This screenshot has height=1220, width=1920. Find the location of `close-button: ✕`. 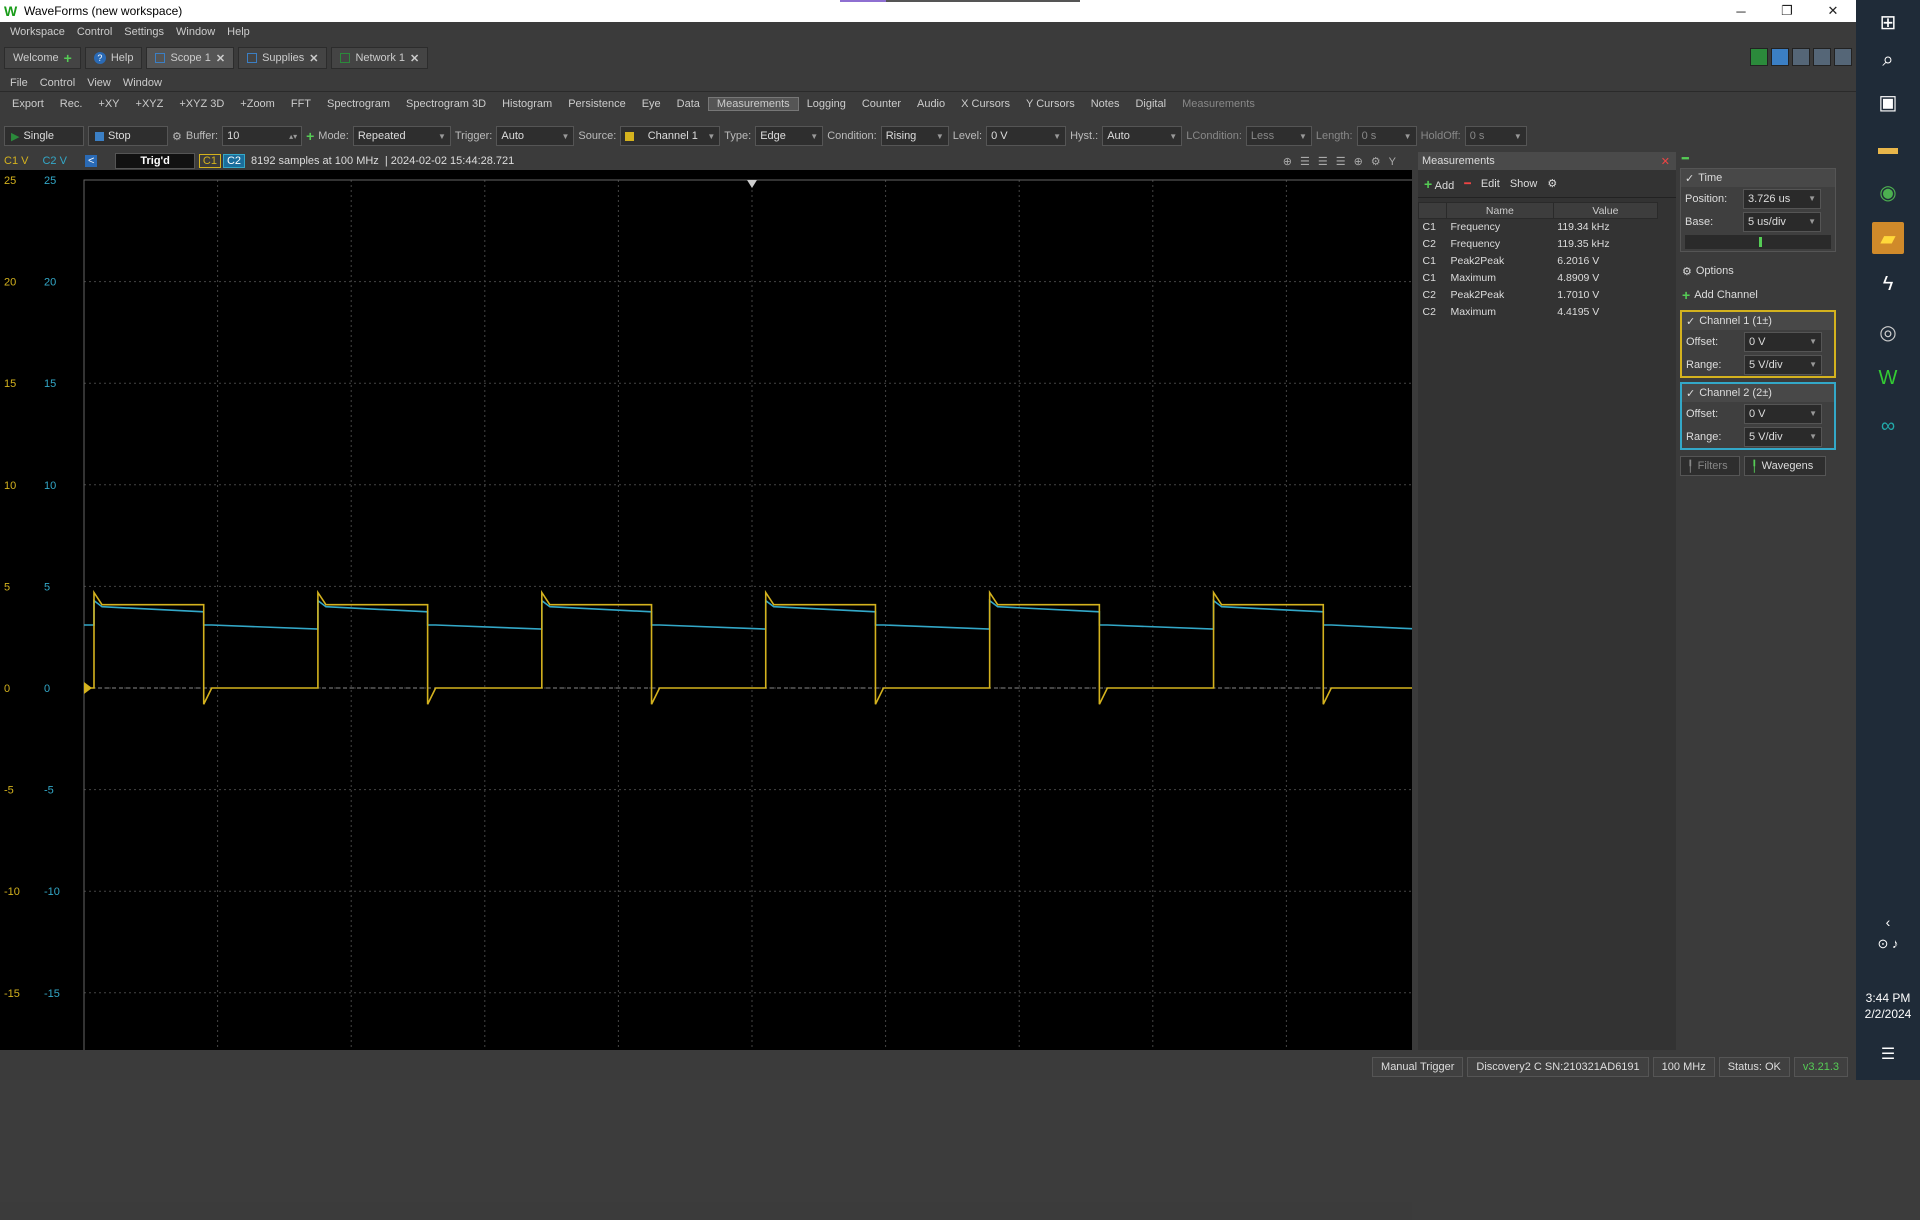

close-button: ✕ is located at coordinates (1833, 11).